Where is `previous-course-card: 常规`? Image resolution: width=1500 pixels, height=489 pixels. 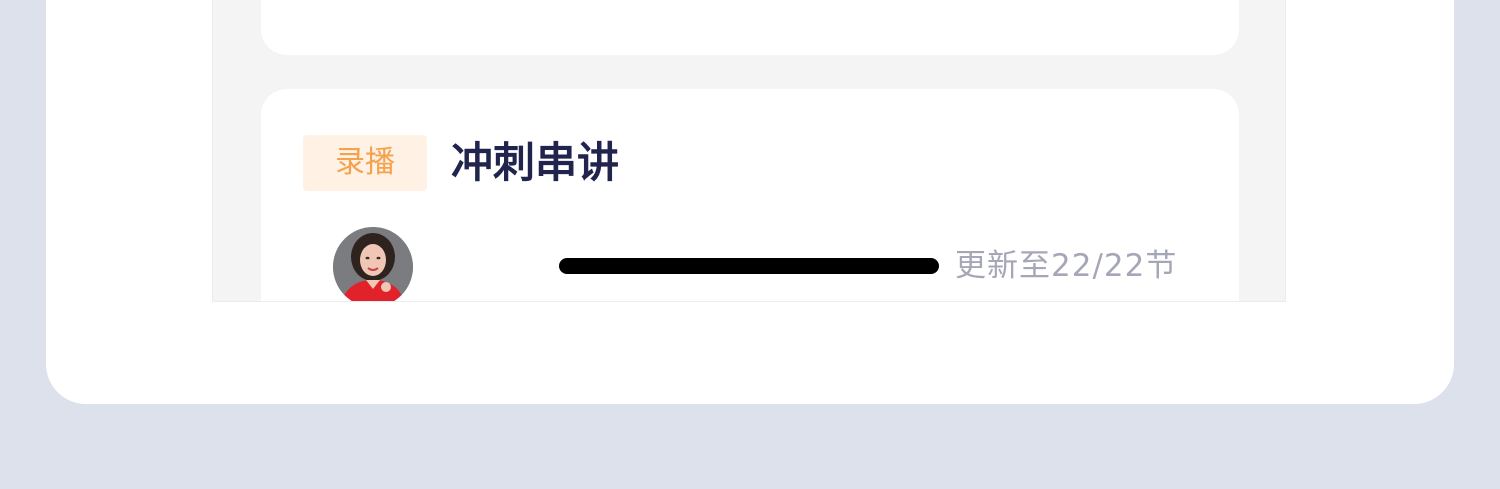 previous-course-card: 常规 is located at coordinates (750, 27).